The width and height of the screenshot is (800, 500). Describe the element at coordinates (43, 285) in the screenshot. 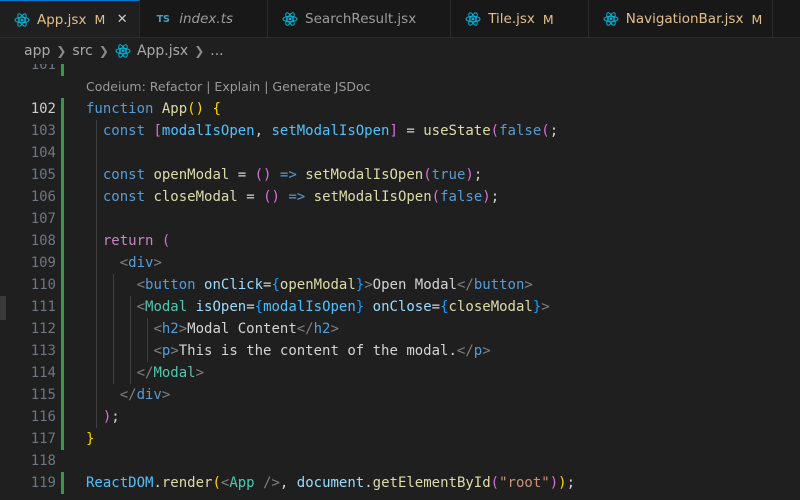

I see `line-number: 110` at that location.